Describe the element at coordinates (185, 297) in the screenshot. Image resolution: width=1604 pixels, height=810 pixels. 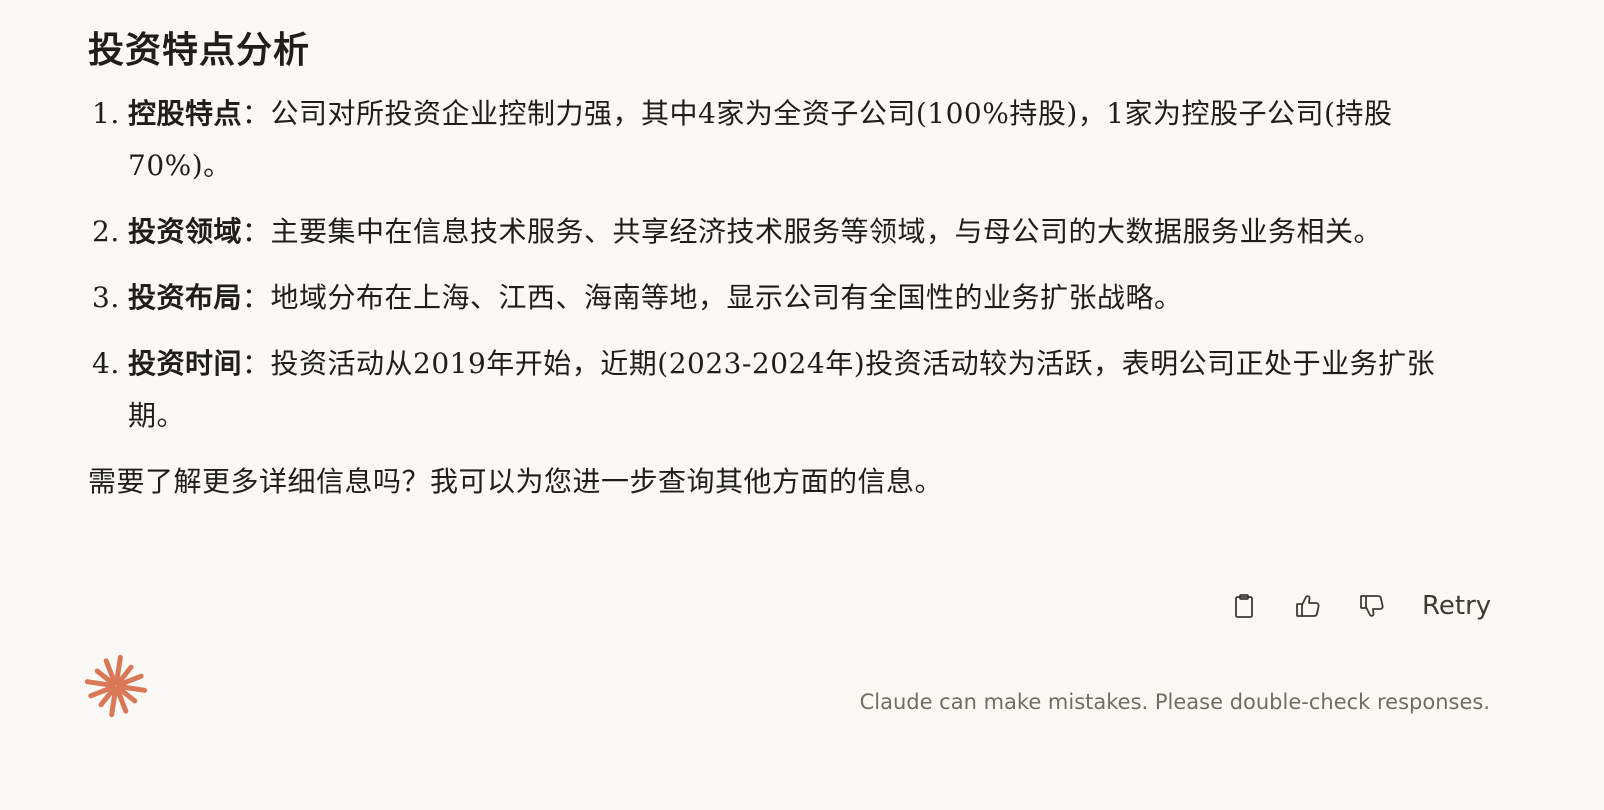
I see `list-item-title: 投资布局` at that location.